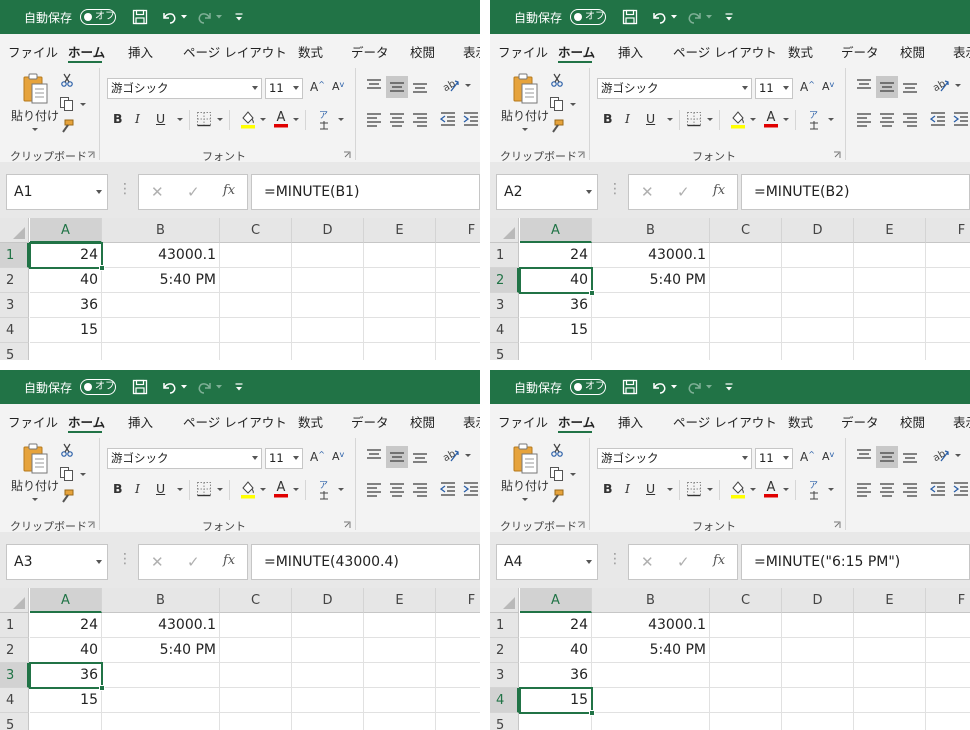 The height and width of the screenshot is (730, 970). Describe the element at coordinates (890, 280) in the screenshot. I see `cell-e2` at that location.